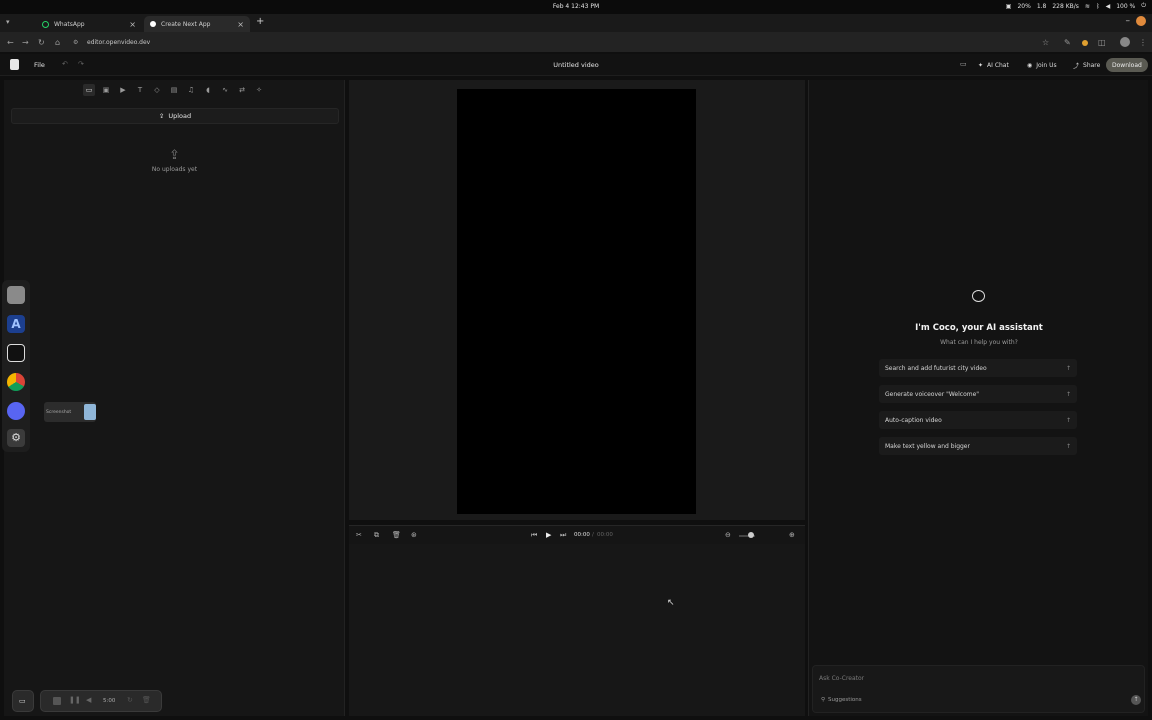  What do you see at coordinates (1143, 42) in the screenshot?
I see `browser-menu-icon: ⋮` at bounding box center [1143, 42].